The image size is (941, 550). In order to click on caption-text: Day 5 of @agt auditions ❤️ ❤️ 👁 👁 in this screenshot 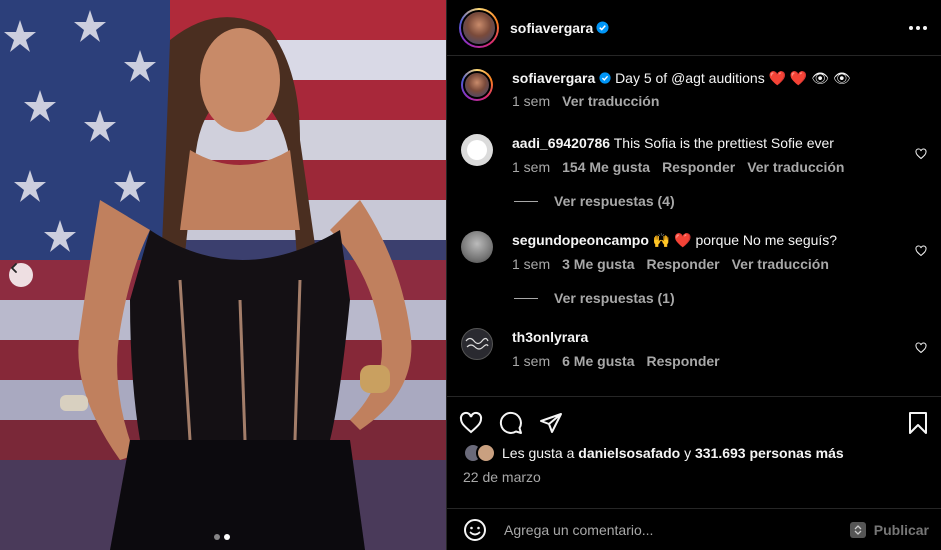, I will do `click(733, 78)`.